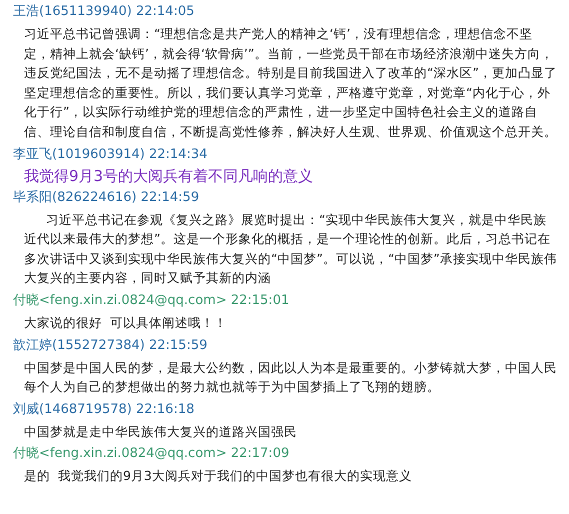 Image resolution: width=569 pixels, height=514 pixels. I want to click on message-text: 中国梦就是走中华民族伟大复兴的道路兴国强民, so click(160, 431).